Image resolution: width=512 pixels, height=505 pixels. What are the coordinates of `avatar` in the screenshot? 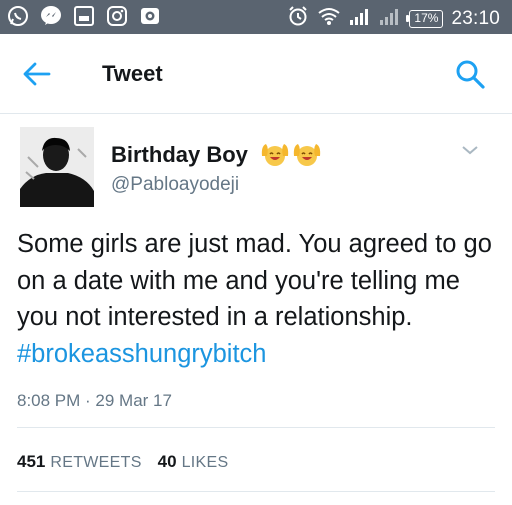 It's located at (57, 167).